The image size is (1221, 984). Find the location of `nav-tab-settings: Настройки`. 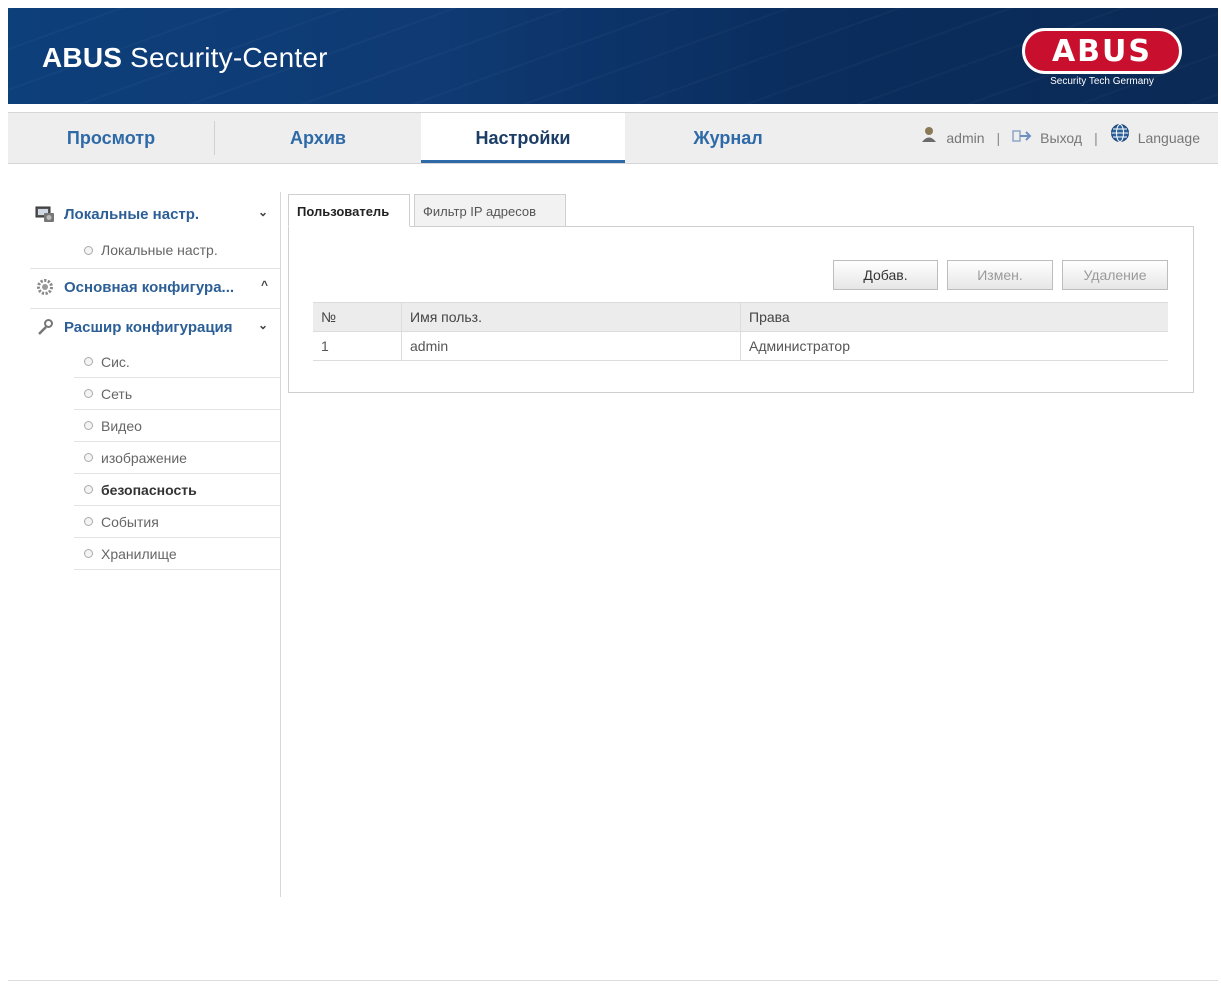

nav-tab-settings: Настройки is located at coordinates (523, 138).